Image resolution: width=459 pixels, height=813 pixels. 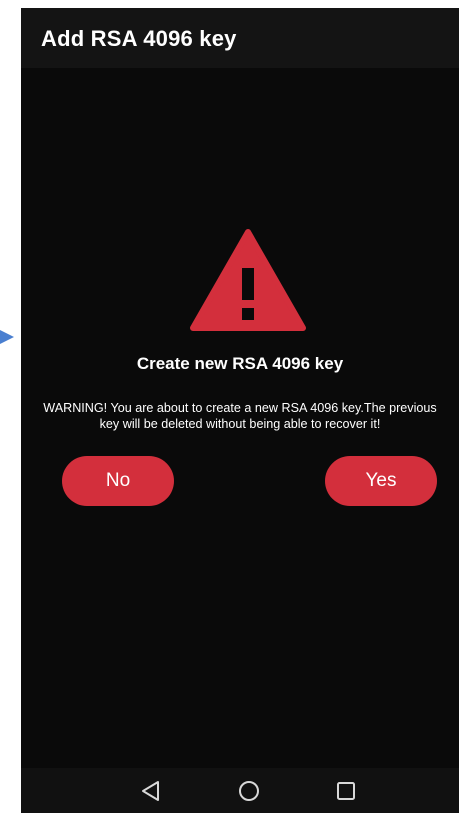 What do you see at coordinates (248, 280) in the screenshot?
I see `warning-triangle-icon` at bounding box center [248, 280].